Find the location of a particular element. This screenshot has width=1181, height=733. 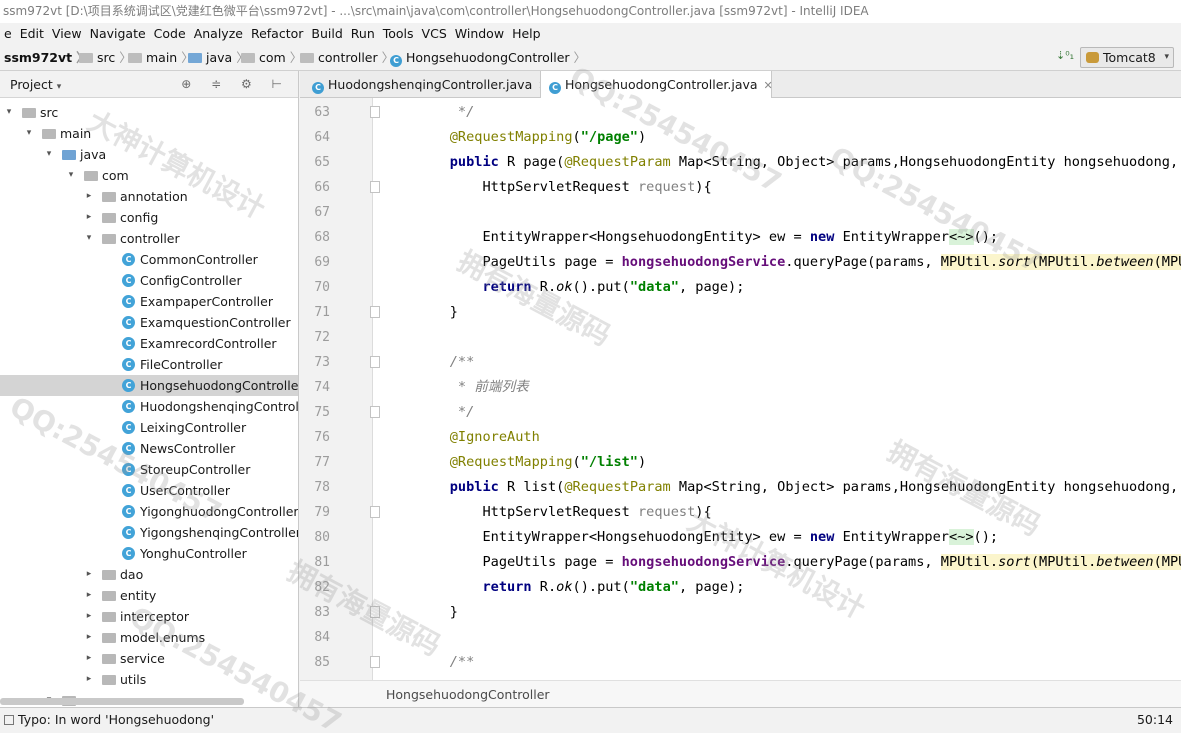

tree-item: C HongsehuodongController is located at coordinates (149, 385).